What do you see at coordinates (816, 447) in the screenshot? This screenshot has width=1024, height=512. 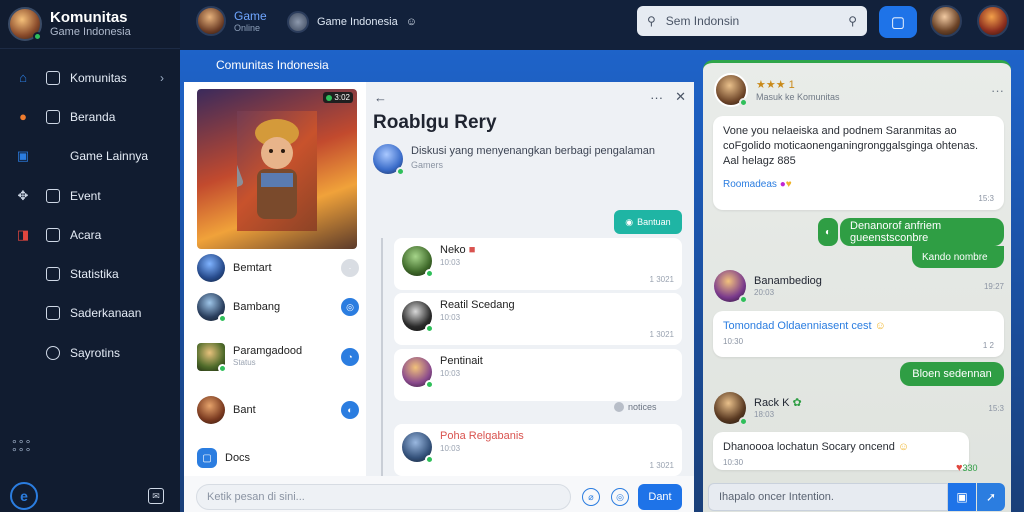 I see `chat-message-text: Dhanoooa lochatun Socary oncend ☺` at bounding box center [816, 447].